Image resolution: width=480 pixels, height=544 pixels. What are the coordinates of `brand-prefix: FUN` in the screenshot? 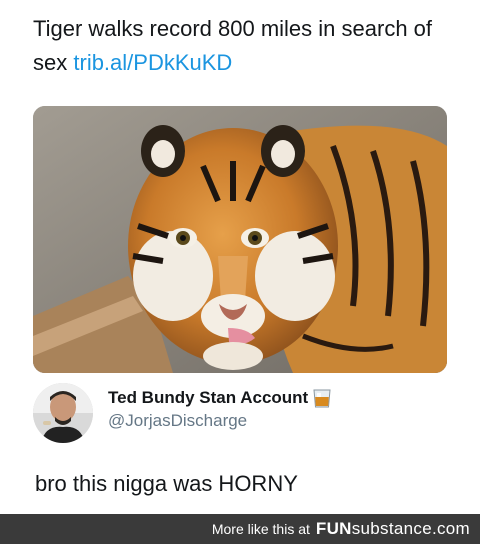 It's located at (333, 528).